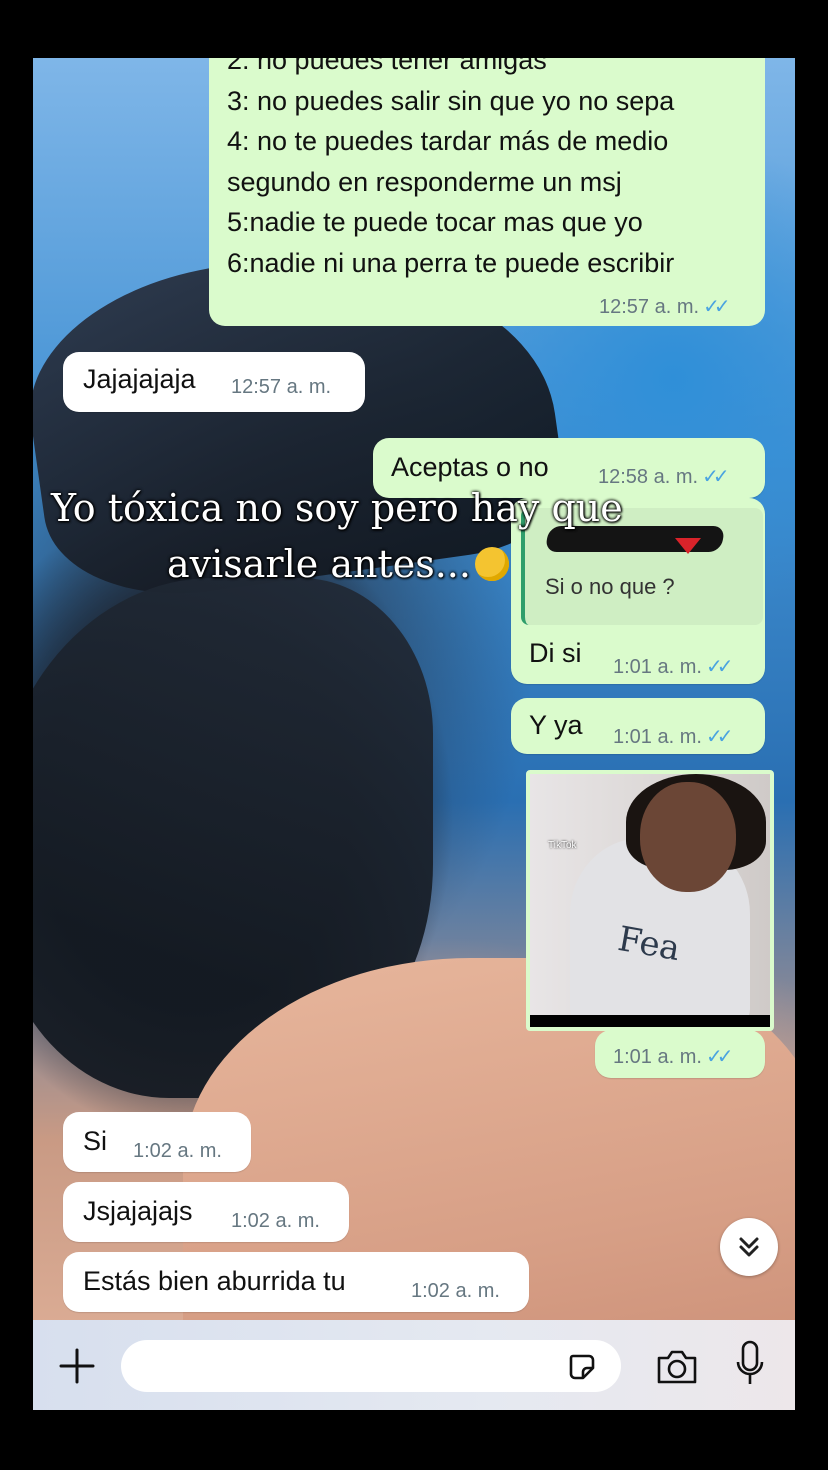 Image resolution: width=828 pixels, height=1470 pixels. I want to click on message-incoming: Estás bien aburrida tu 1:02 a. m., so click(296, 1282).